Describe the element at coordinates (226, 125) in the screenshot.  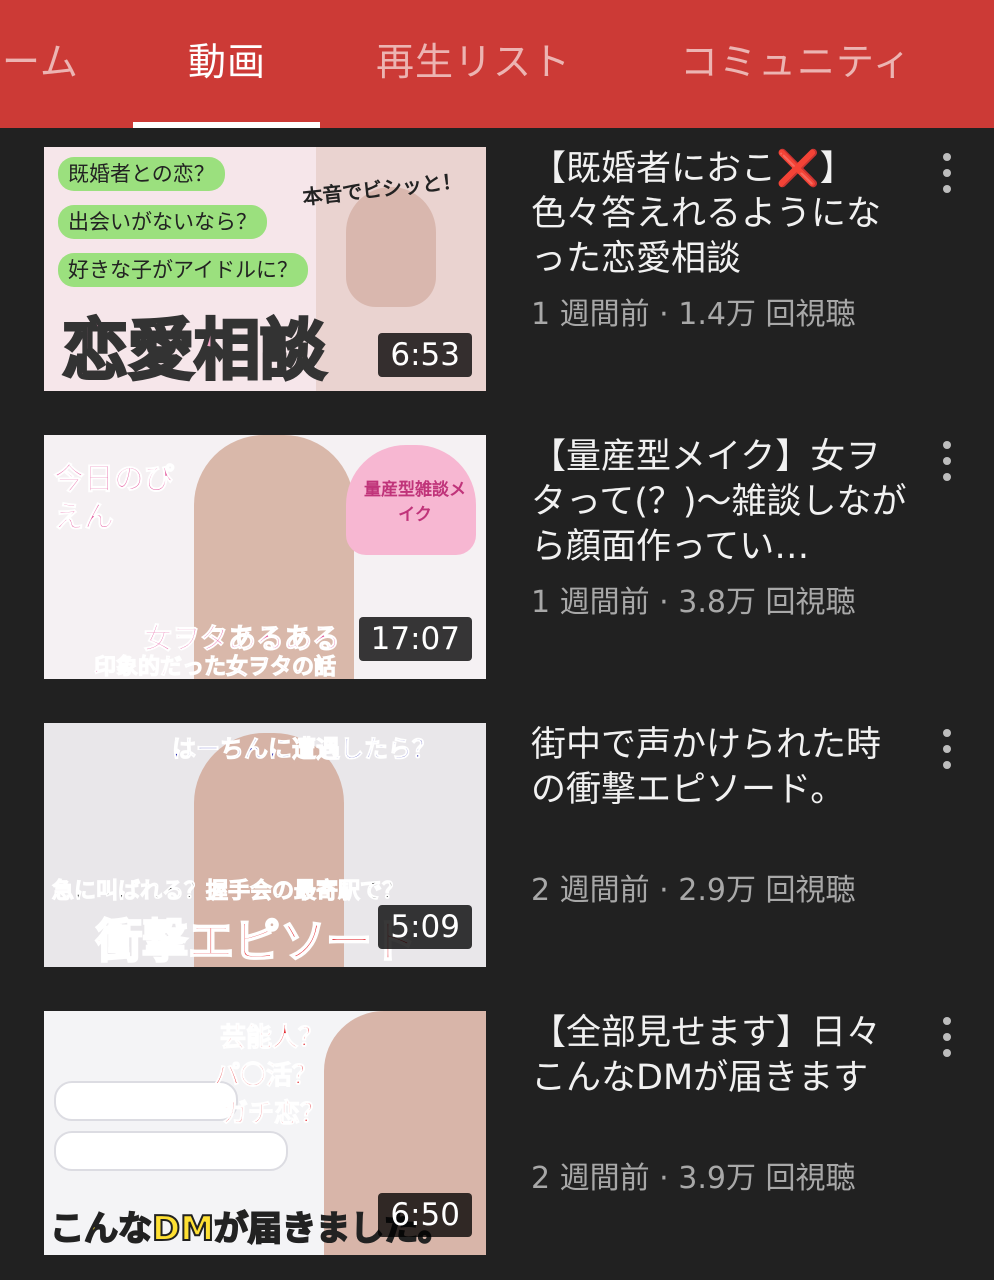
I see `active-tab-indicator` at that location.